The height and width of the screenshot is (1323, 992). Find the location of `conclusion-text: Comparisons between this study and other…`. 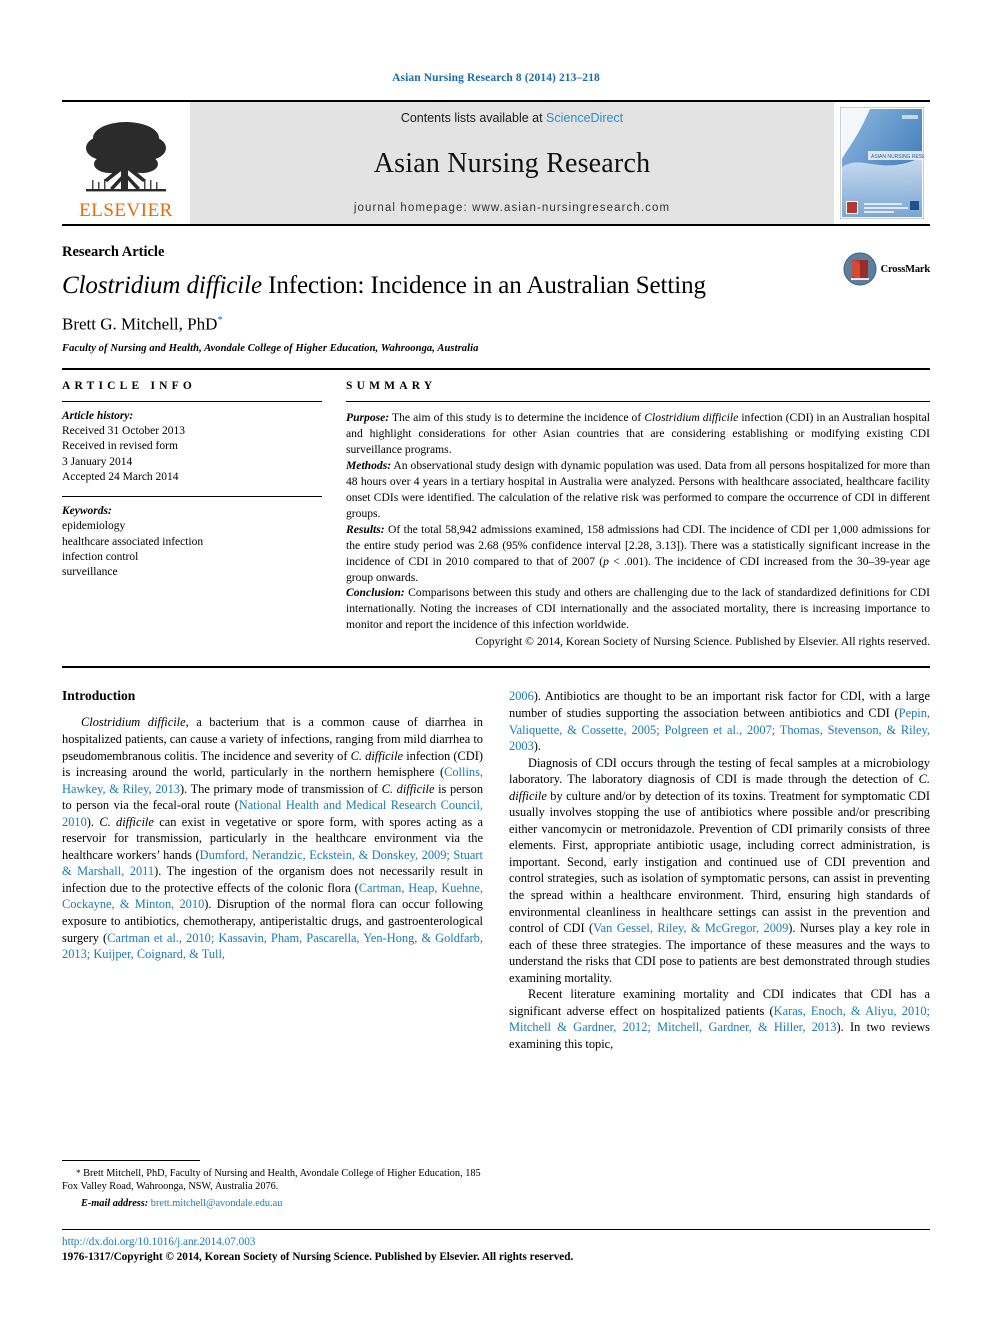

conclusion-text: Comparisons between this study and other… is located at coordinates (638, 609).